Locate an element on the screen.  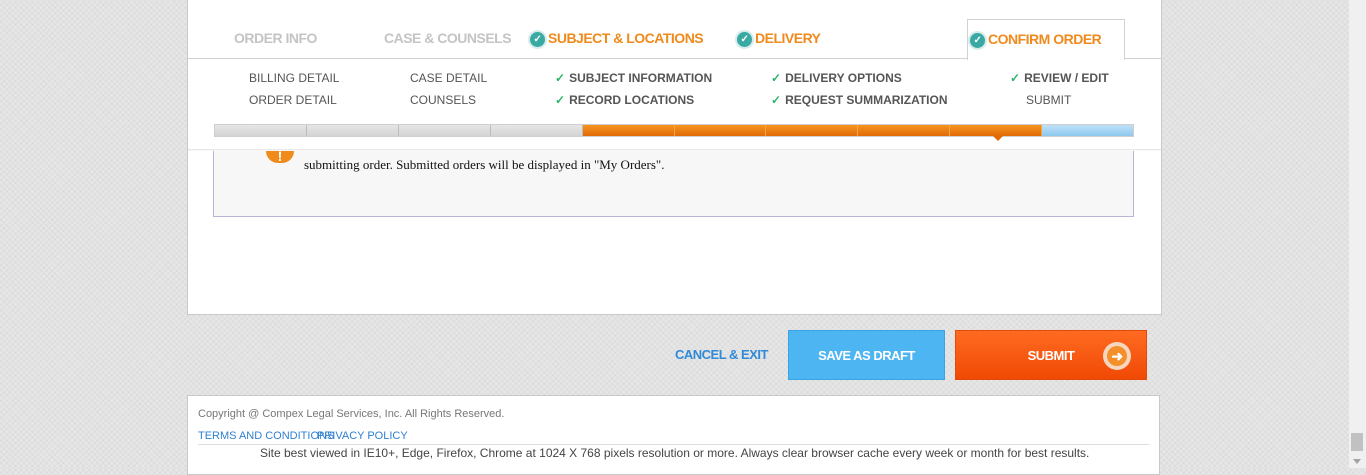
submit-button: SUBMIT ➜ is located at coordinates (1051, 355).